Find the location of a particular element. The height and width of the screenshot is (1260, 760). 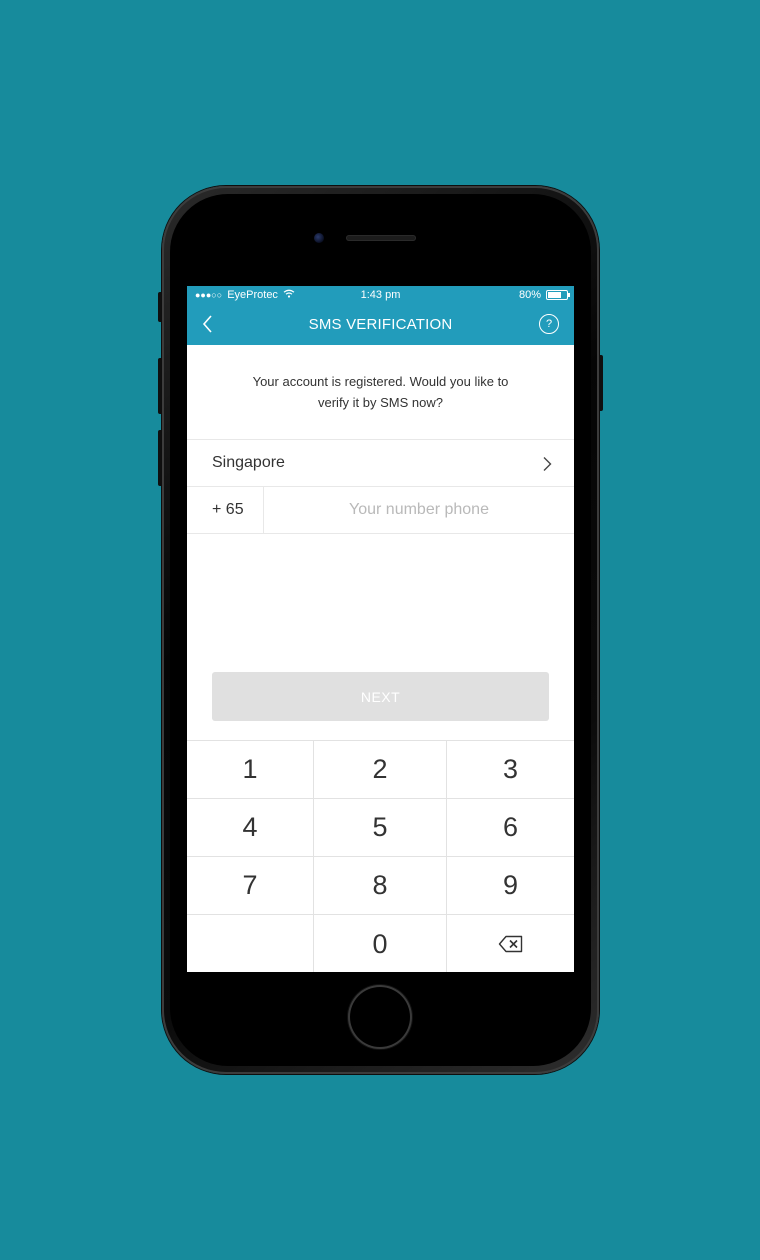

country-code-label: + 65 is located at coordinates (228, 509).